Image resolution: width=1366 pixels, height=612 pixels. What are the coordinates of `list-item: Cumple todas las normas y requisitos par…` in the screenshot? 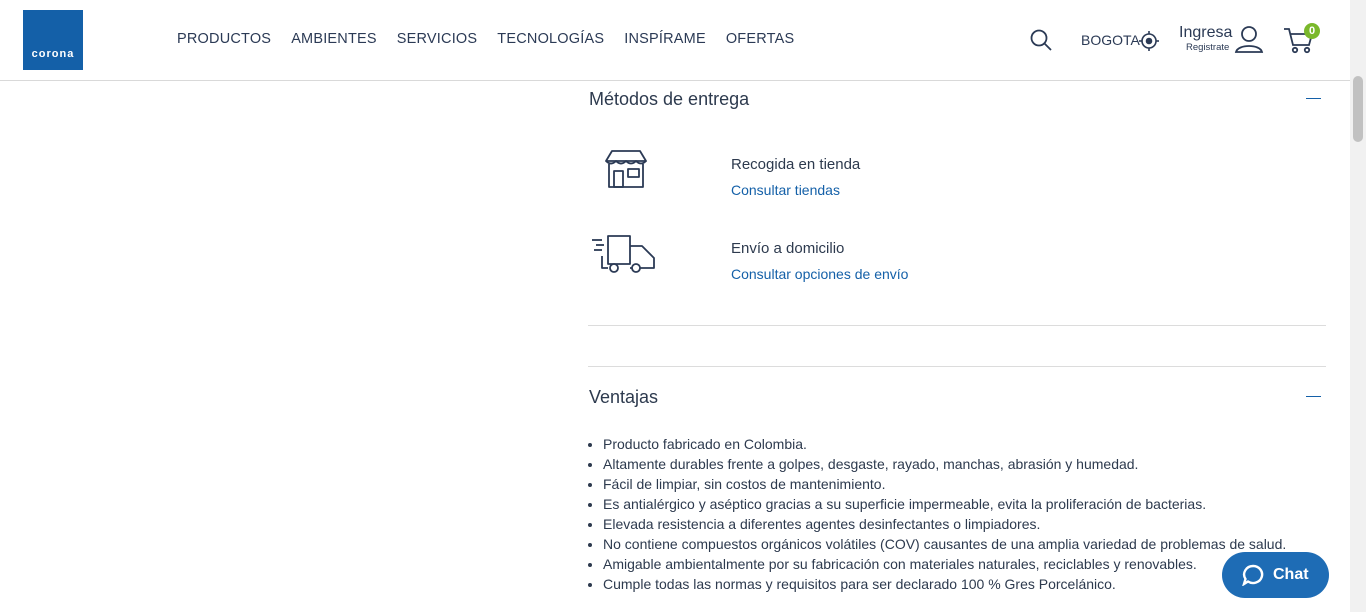 It's located at (944, 584).